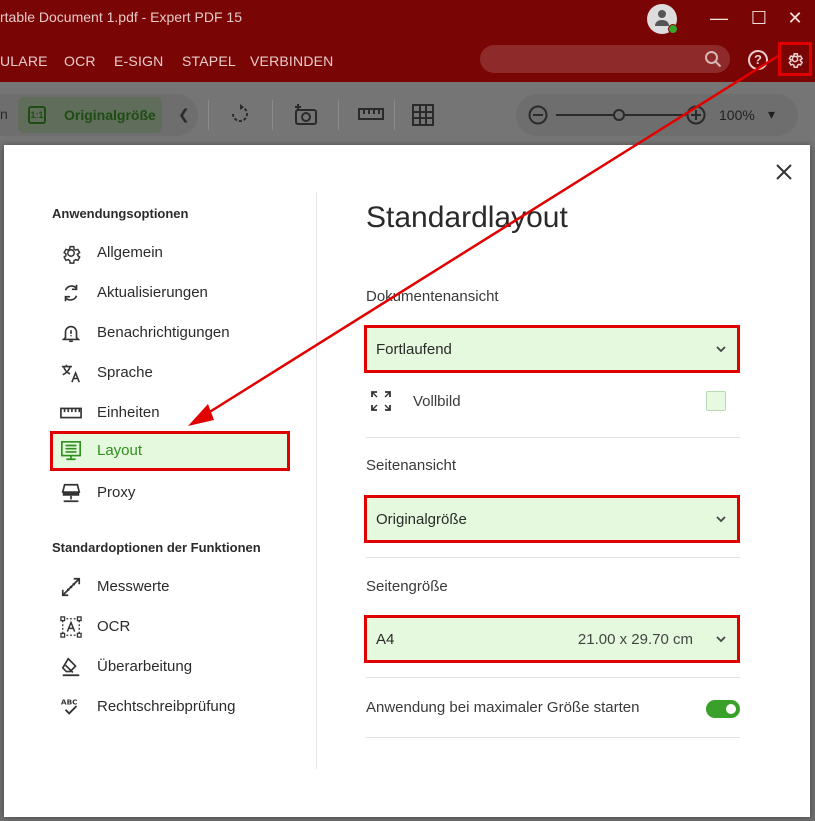 The image size is (815, 821). I want to click on document-view-select: Fortlaufend, so click(552, 349).